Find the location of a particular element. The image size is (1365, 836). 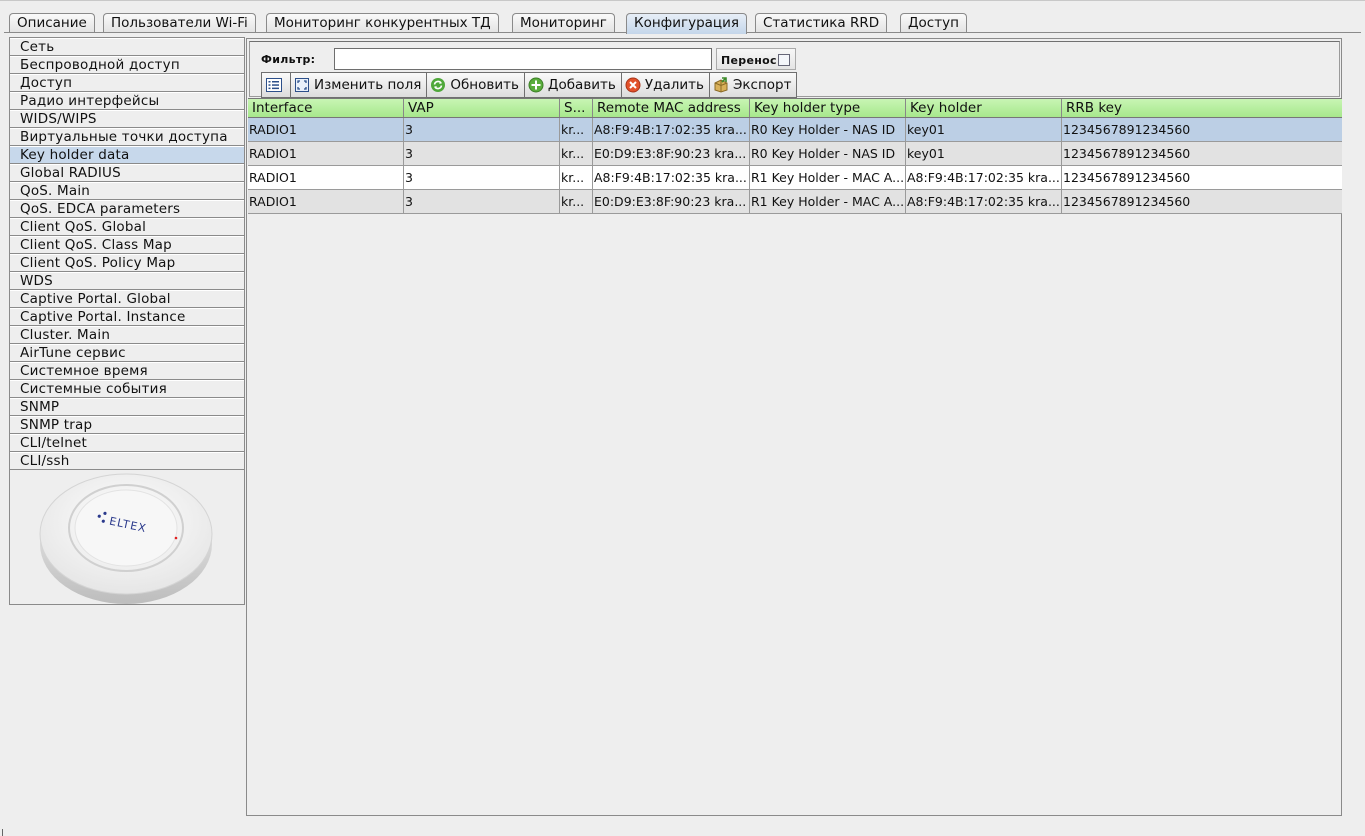

sidebar-item-radio-interfaces: Радио интерфейсы is located at coordinates (127, 101).